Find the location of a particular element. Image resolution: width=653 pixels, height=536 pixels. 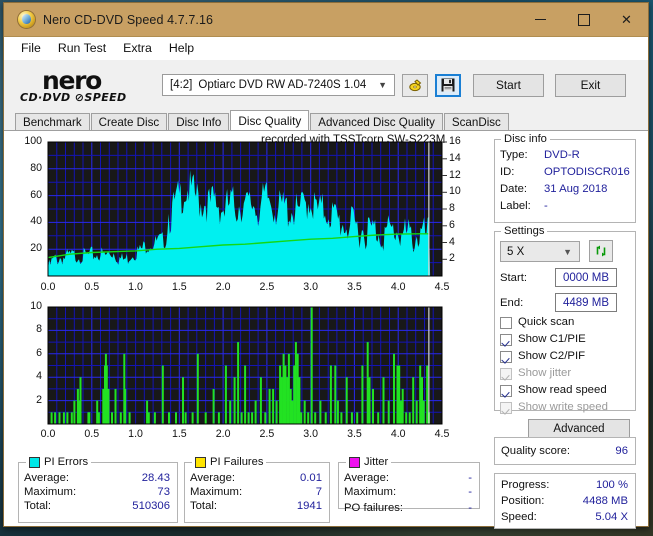

minimize-button is located at coordinates (540, 19).